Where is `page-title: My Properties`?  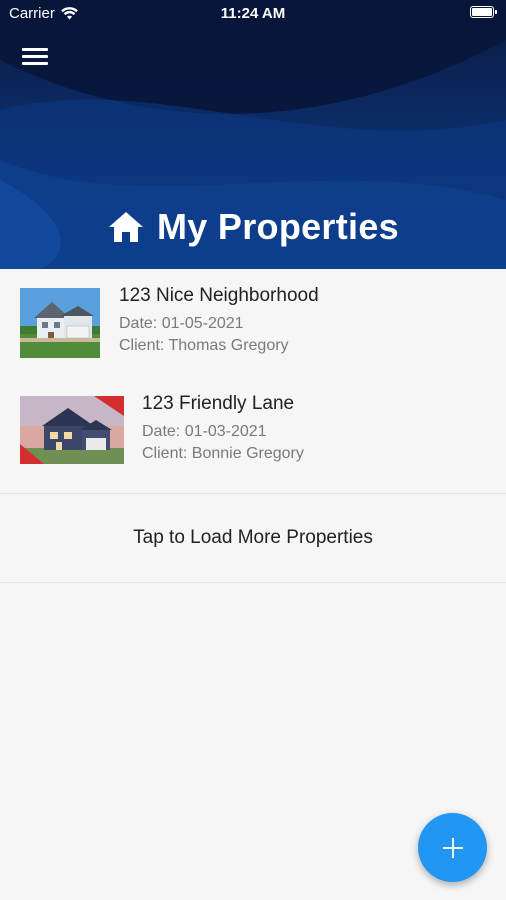
page-title: My Properties is located at coordinates (278, 226).